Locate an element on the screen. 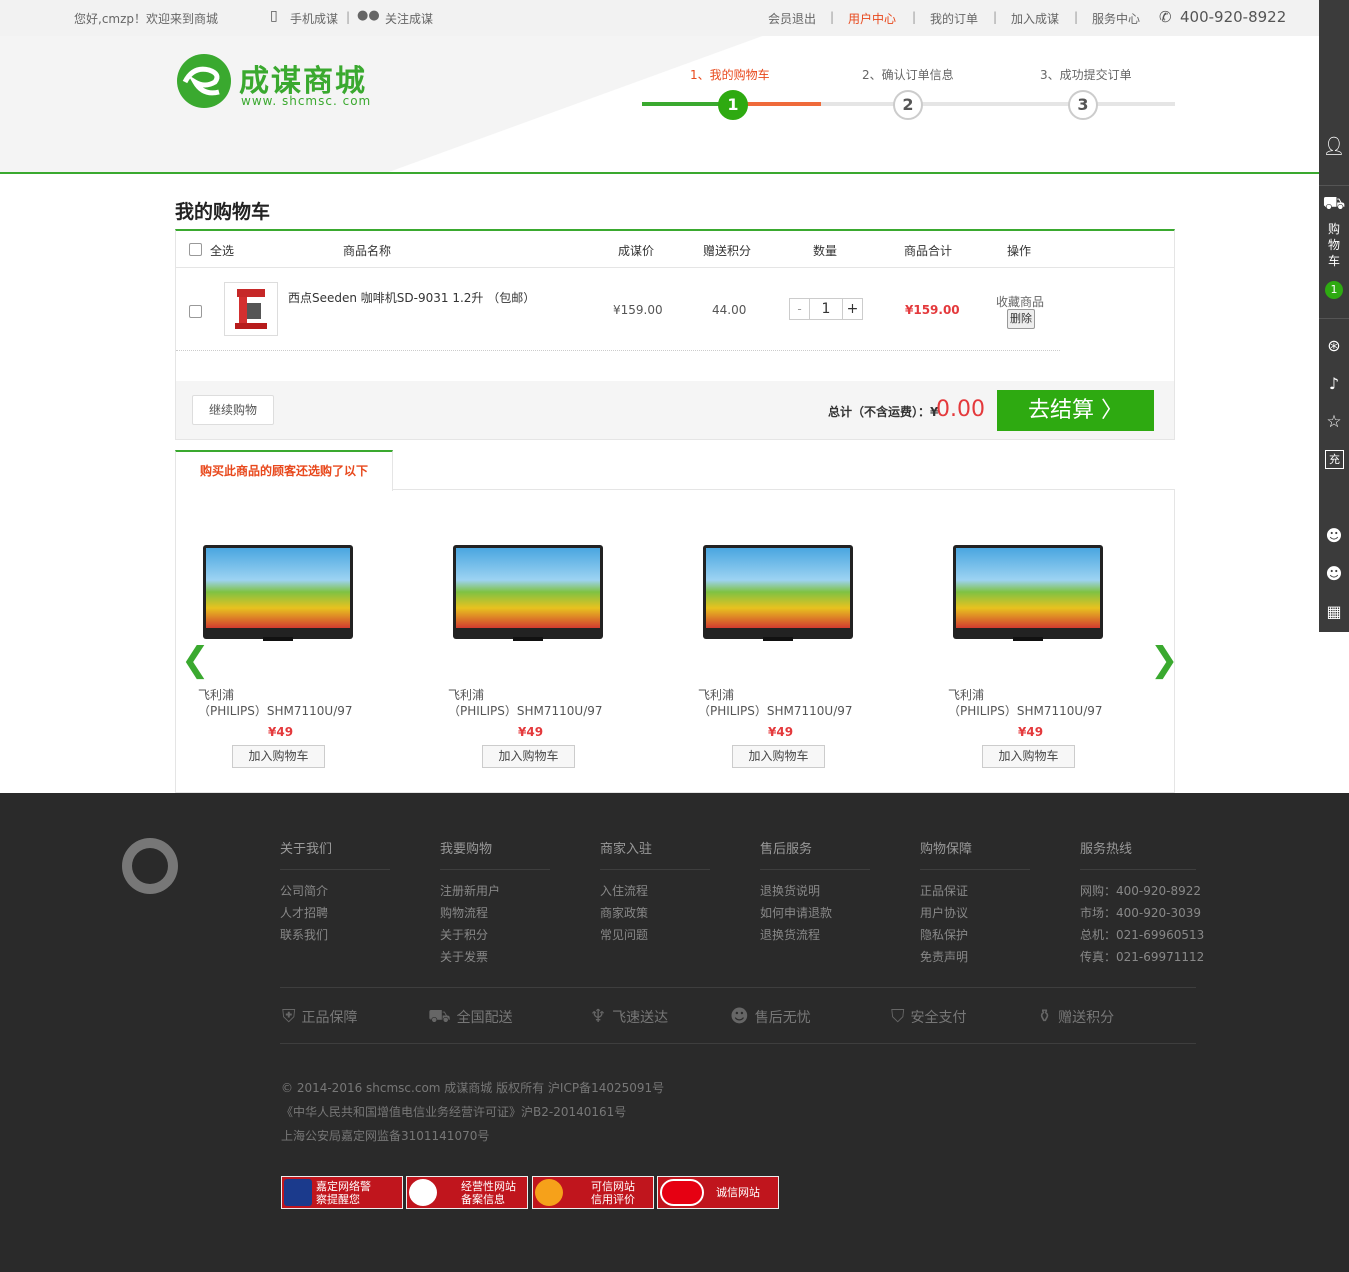 The image size is (1349, 1272). footer-link: 免责声明 is located at coordinates (975, 957).